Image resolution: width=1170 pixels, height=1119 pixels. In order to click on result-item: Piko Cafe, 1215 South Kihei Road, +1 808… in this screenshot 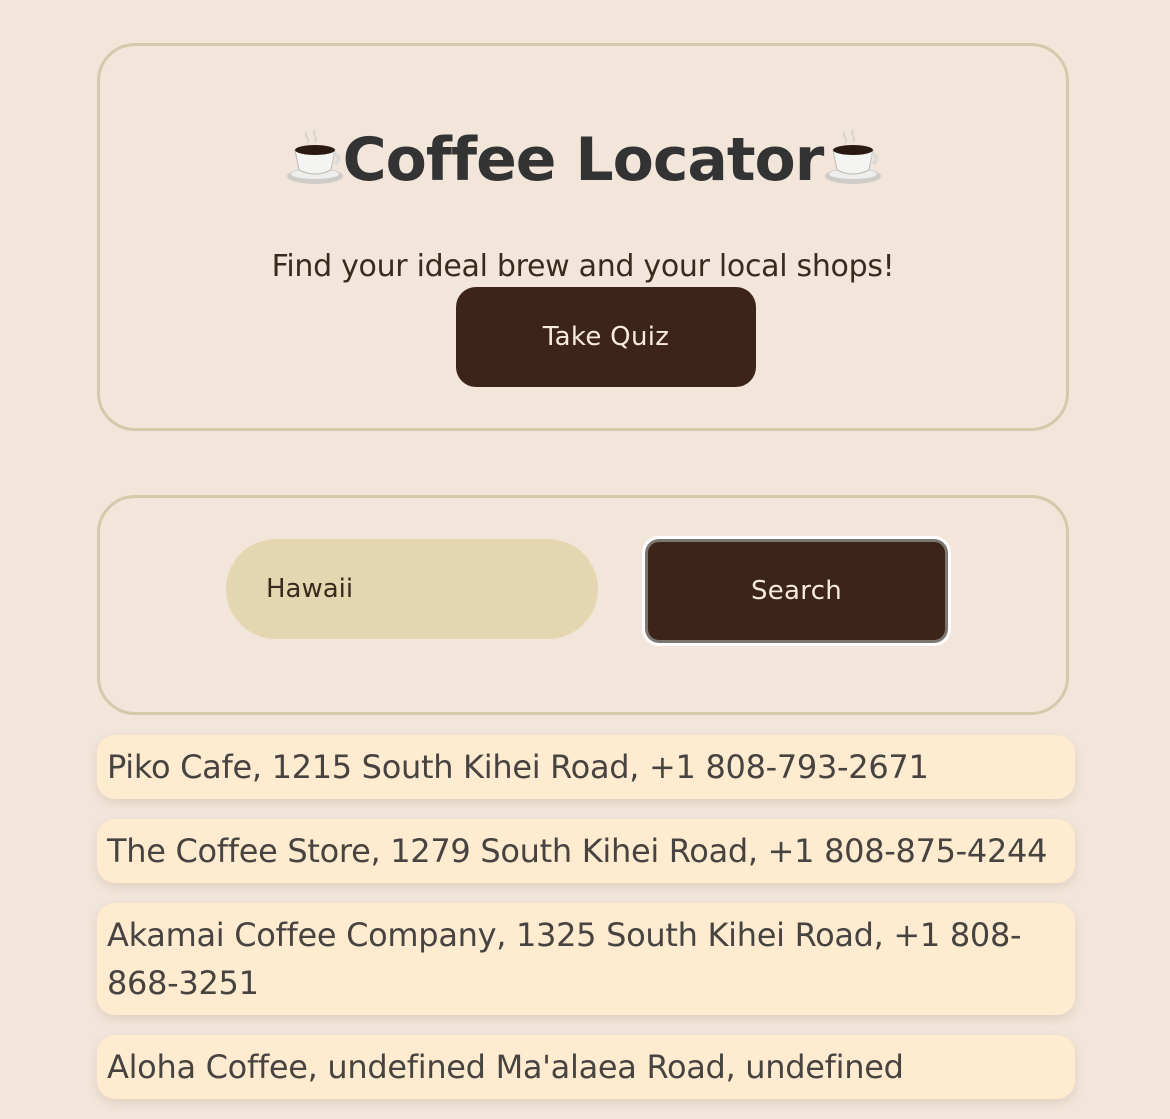, I will do `click(586, 767)`.